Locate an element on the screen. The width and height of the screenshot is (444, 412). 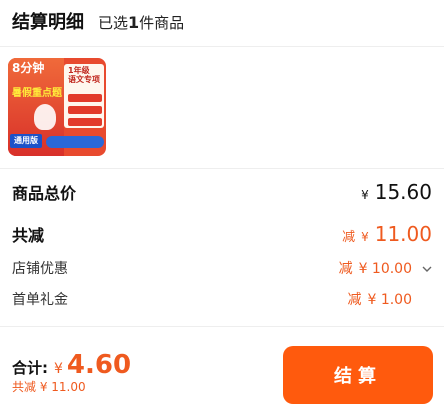
footer-divider is located at coordinates (222, 326).